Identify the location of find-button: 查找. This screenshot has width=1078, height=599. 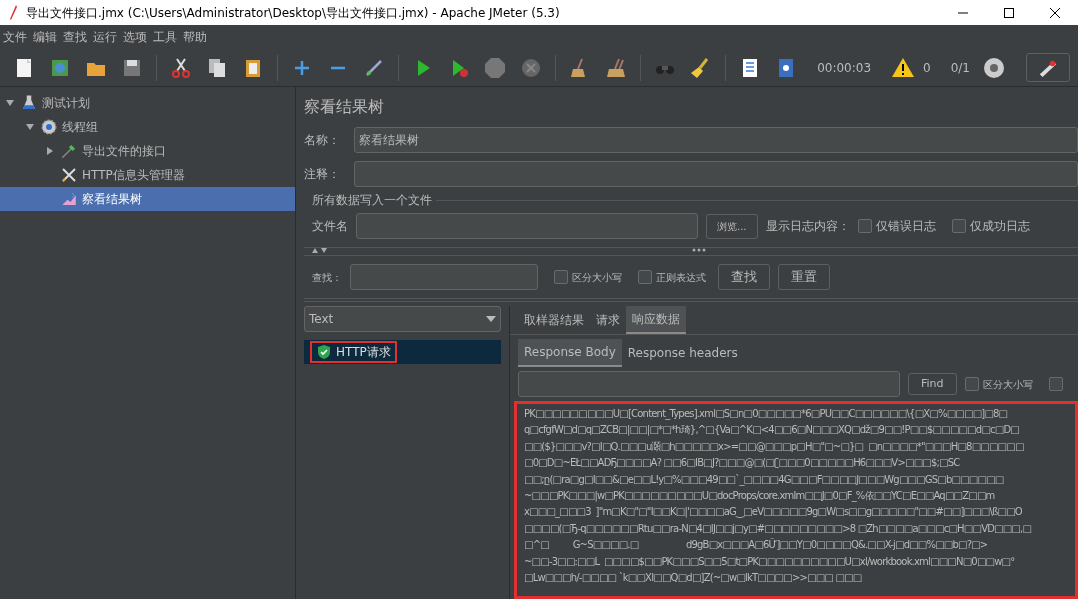
(744, 277).